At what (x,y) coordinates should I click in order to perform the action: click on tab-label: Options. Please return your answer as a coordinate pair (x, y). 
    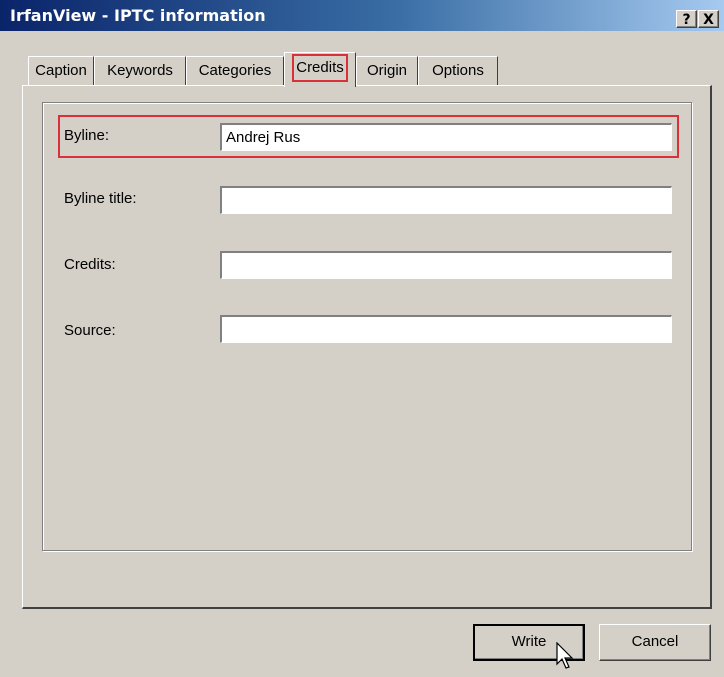
    Looking at the image, I should click on (458, 70).